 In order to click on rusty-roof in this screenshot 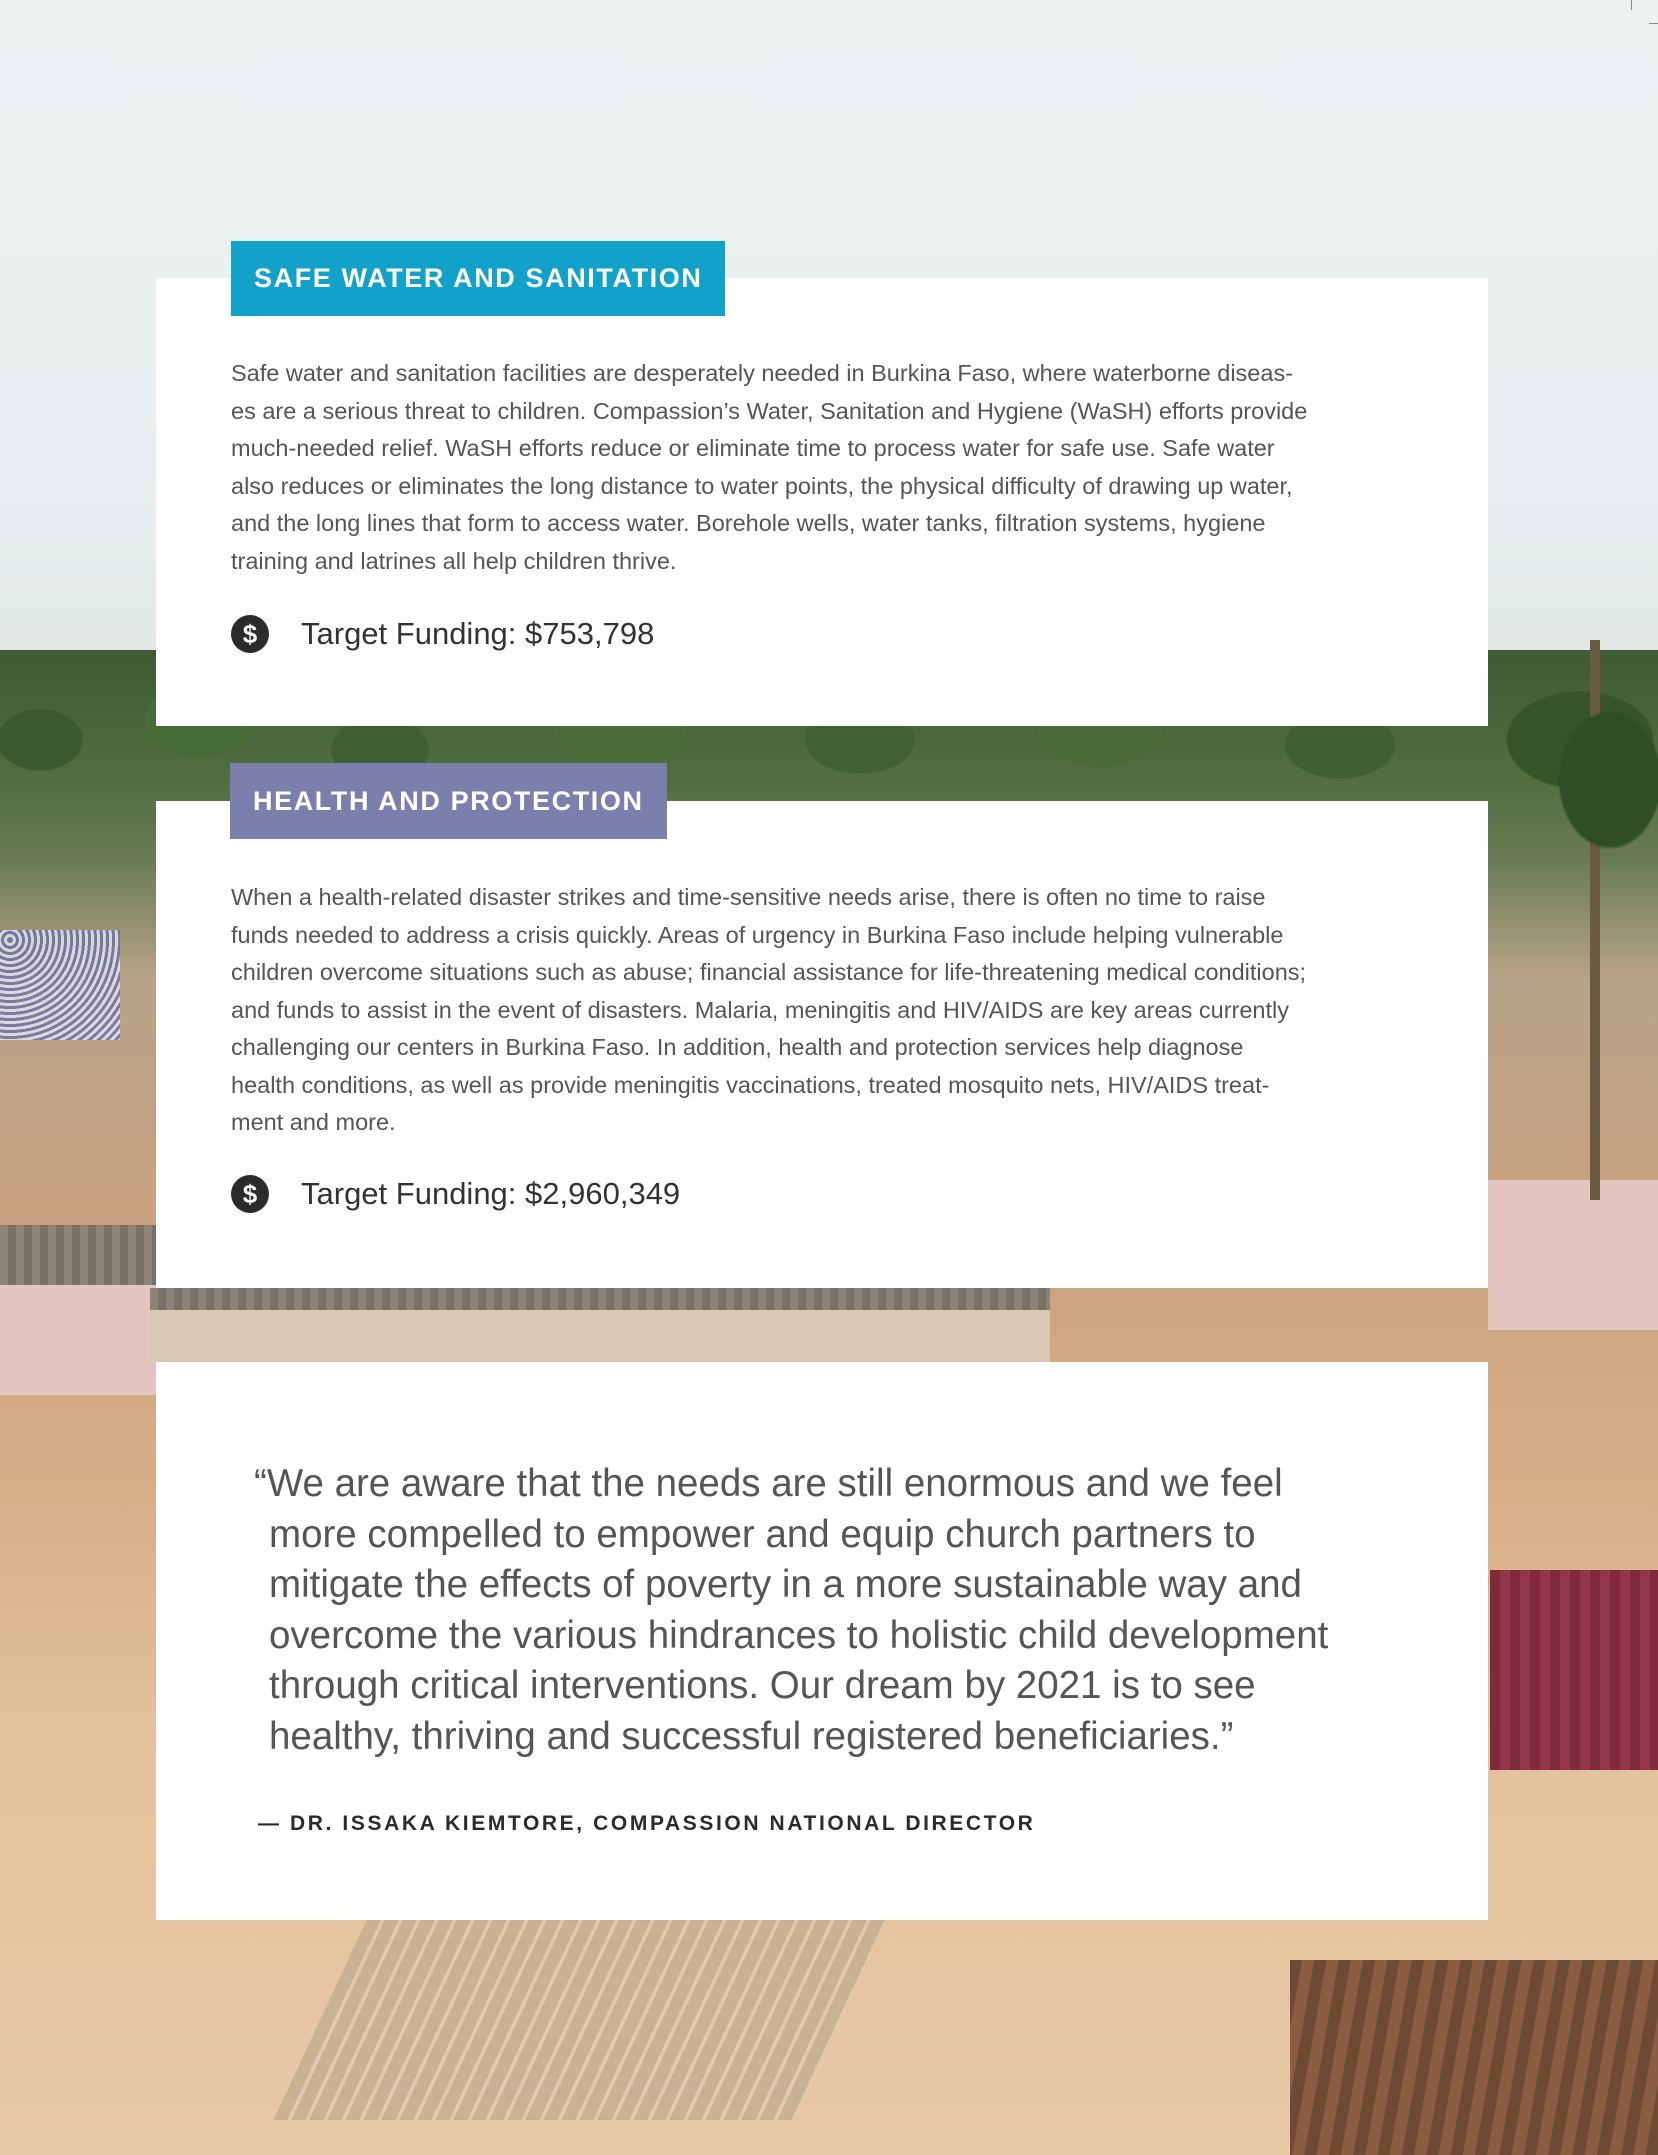, I will do `click(1474, 2057)`.